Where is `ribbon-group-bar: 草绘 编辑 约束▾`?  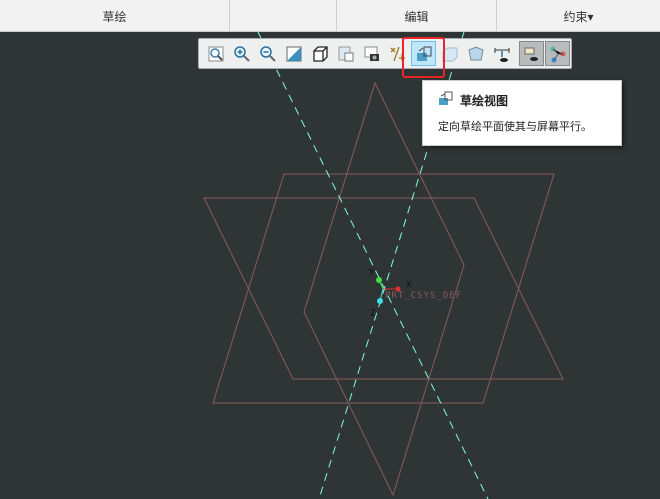 ribbon-group-bar: 草绘 编辑 约束▾ is located at coordinates (330, 16).